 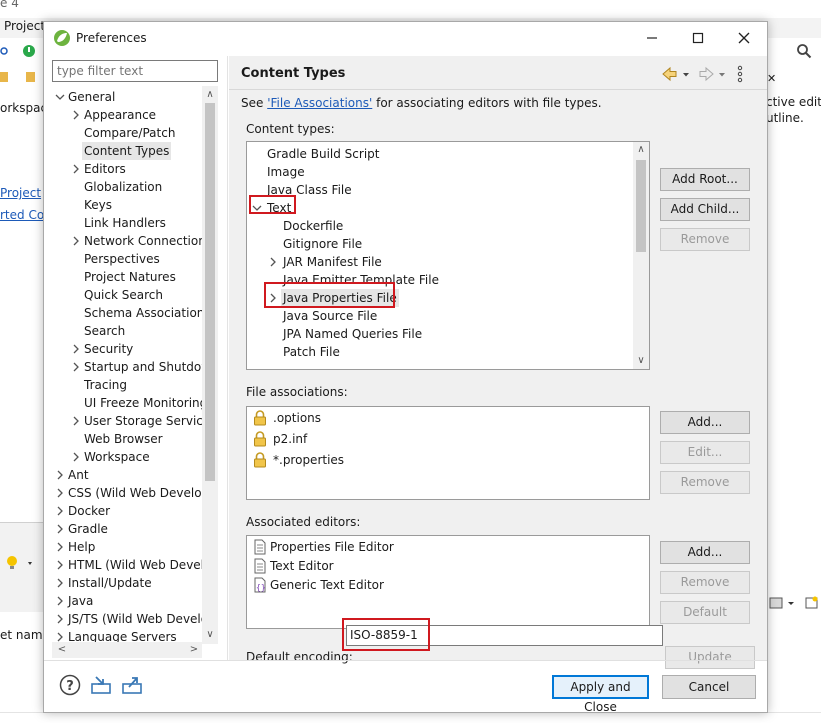 I want to click on file-associations-label: File associations:, so click(x=297, y=392).